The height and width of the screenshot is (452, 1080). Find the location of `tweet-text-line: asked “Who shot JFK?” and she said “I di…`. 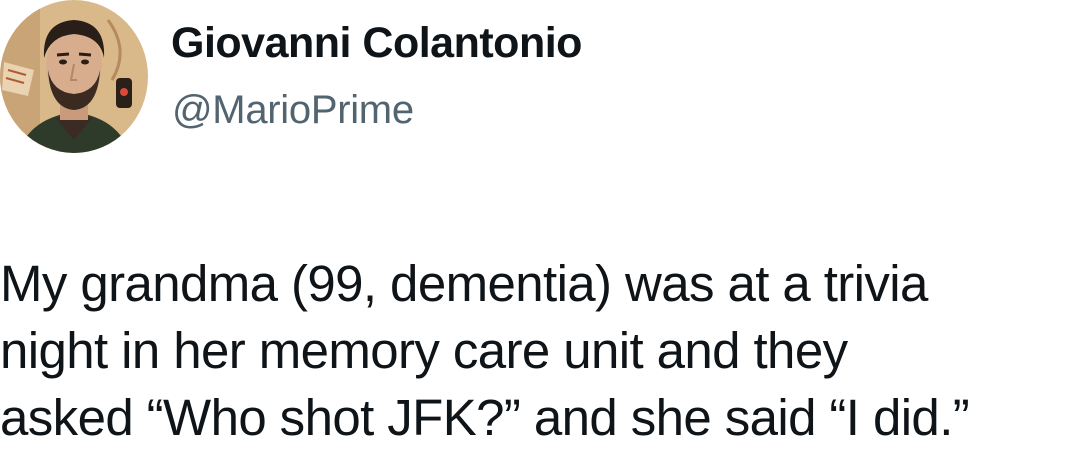

tweet-text-line: asked “Who shot JFK?” and she said “I di… is located at coordinates (485, 417).